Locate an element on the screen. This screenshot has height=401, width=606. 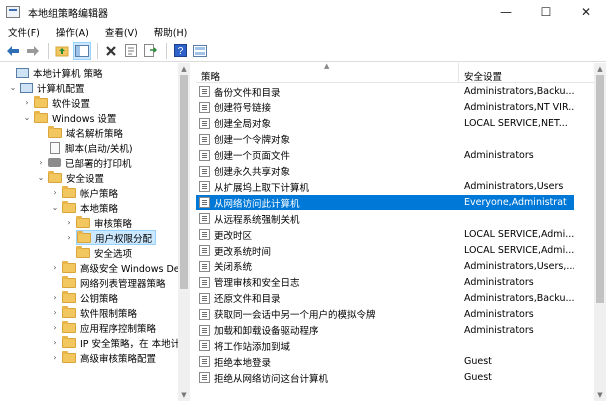
tree-node-account-policies: › 帐户策略 is located at coordinates (84, 192).